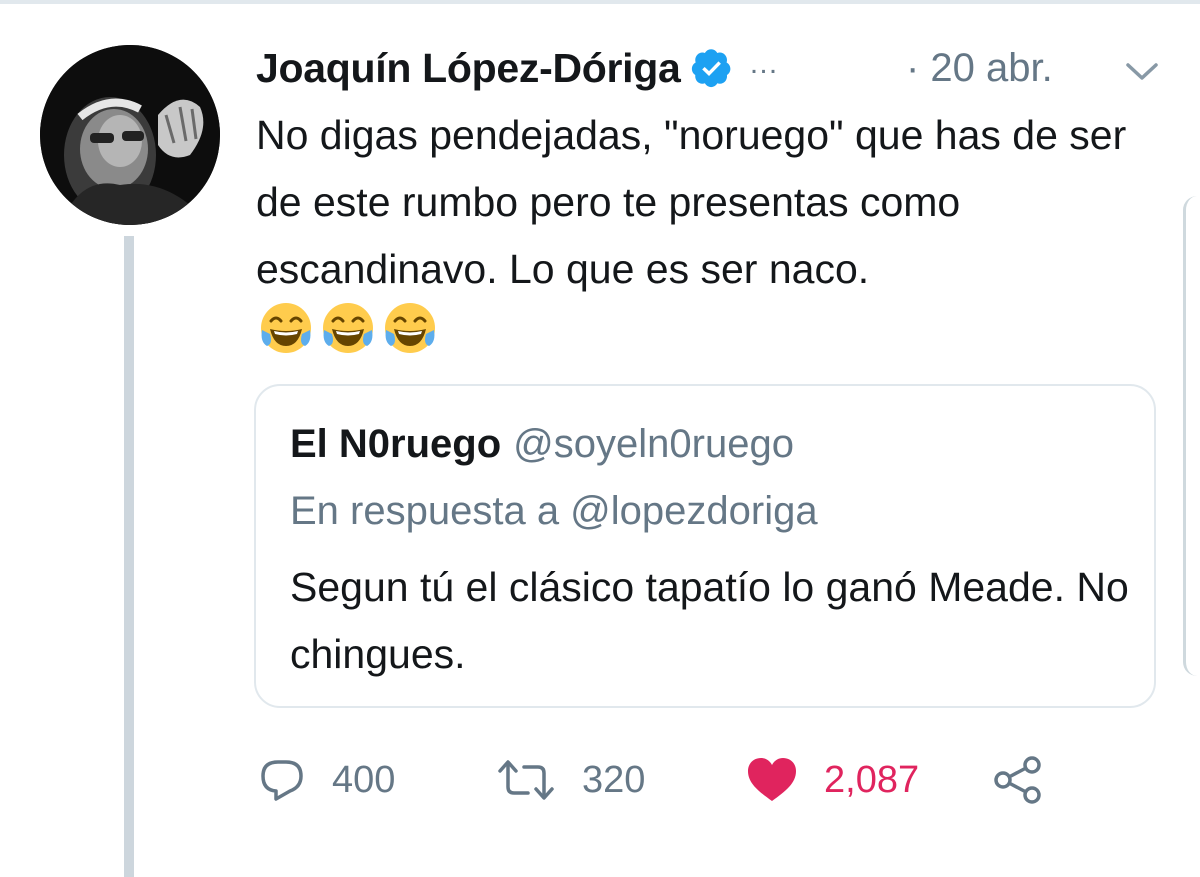 The height and width of the screenshot is (877, 1200). Describe the element at coordinates (468, 68) in the screenshot. I see `author-name: Joaquín López-Dóriga` at that location.